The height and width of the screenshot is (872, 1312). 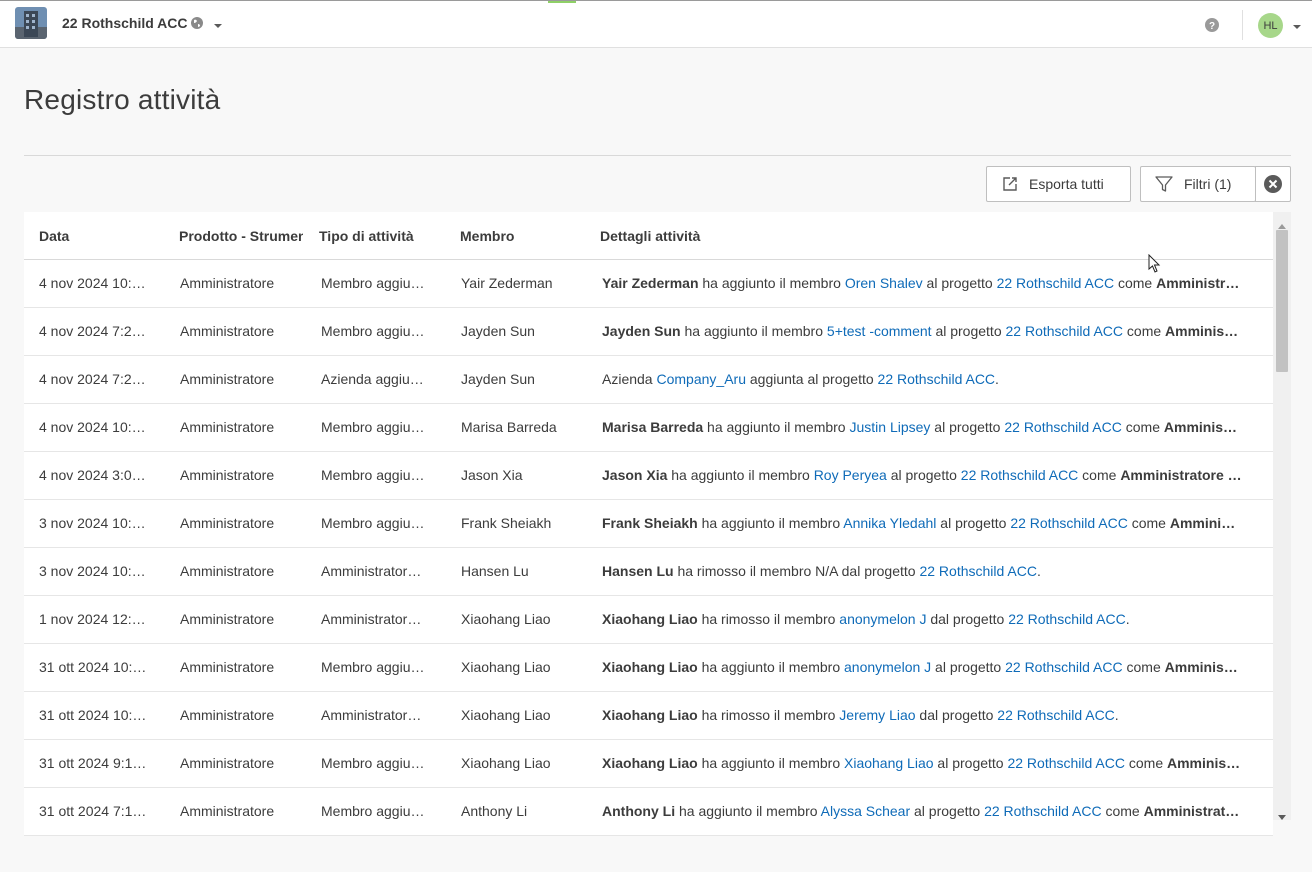 I want to click on column-header-activity-details: Dettagli attività, so click(x=700, y=236).